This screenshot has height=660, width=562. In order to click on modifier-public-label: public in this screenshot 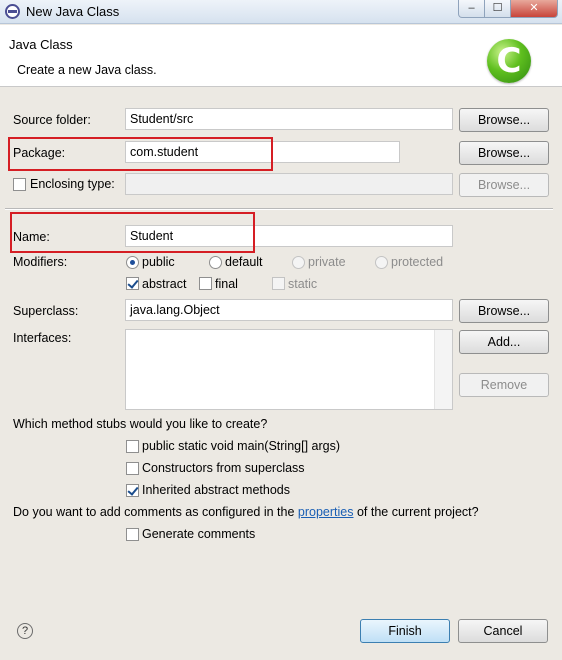, I will do `click(158, 262)`.